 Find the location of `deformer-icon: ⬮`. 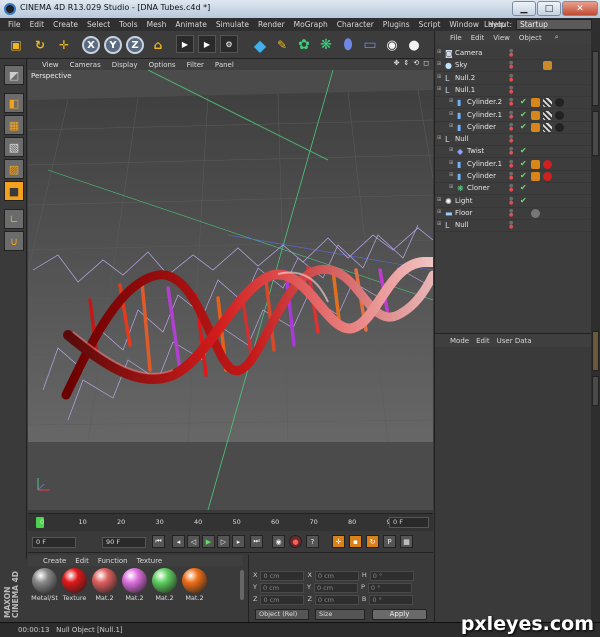

deformer-icon: ⬮ is located at coordinates (348, 45).